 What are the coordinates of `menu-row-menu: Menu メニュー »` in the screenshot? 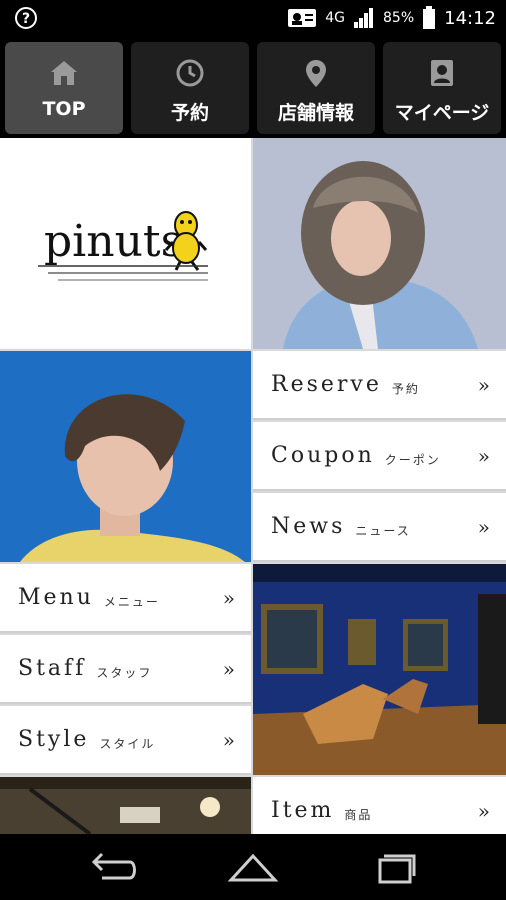 It's located at (125, 598).